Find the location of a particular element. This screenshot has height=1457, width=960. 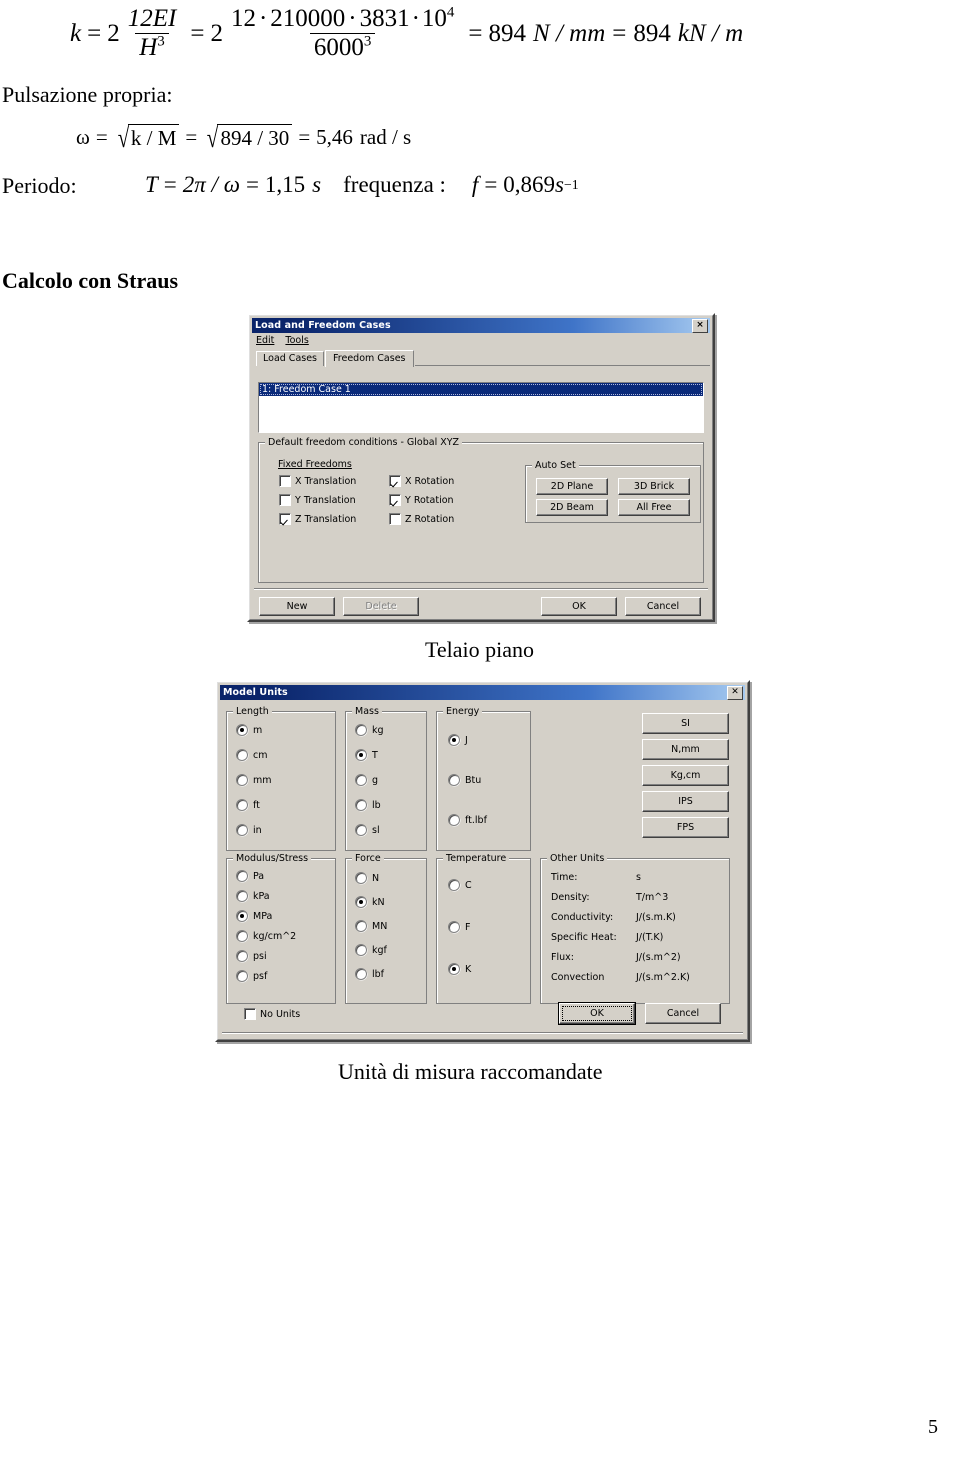

radio-circle-length-in is located at coordinates (242, 830).